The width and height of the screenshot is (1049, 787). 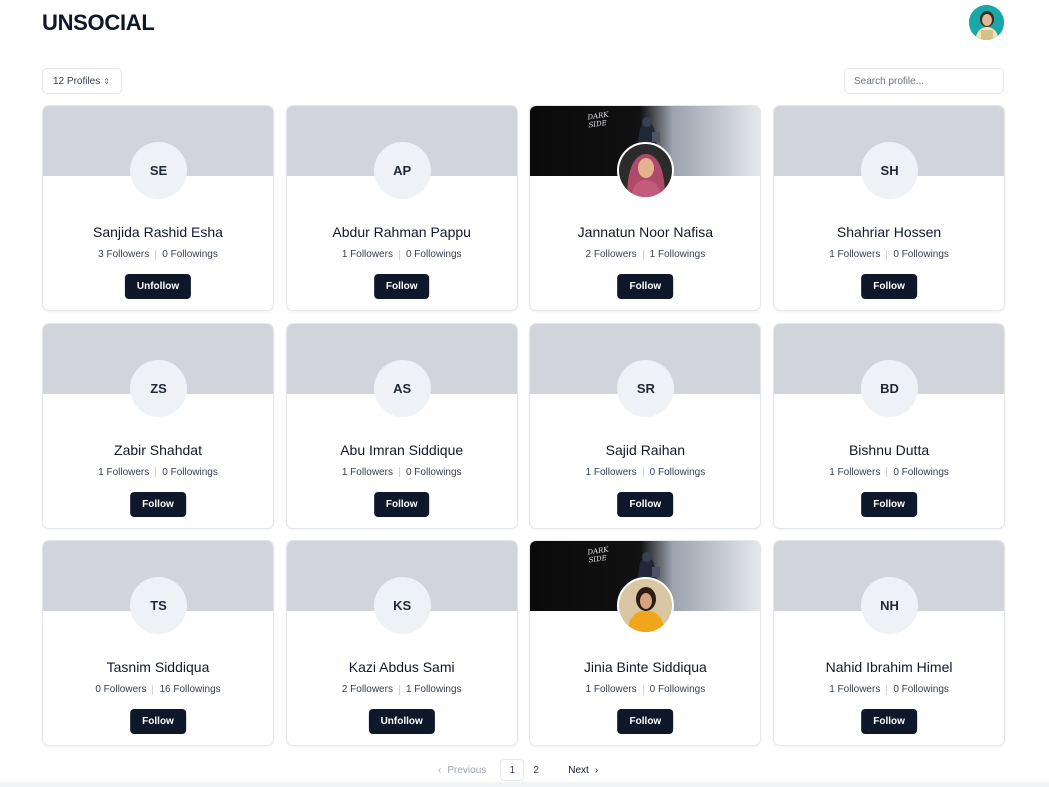 I want to click on previous-page-button: ‹ Previous, so click(x=462, y=770).